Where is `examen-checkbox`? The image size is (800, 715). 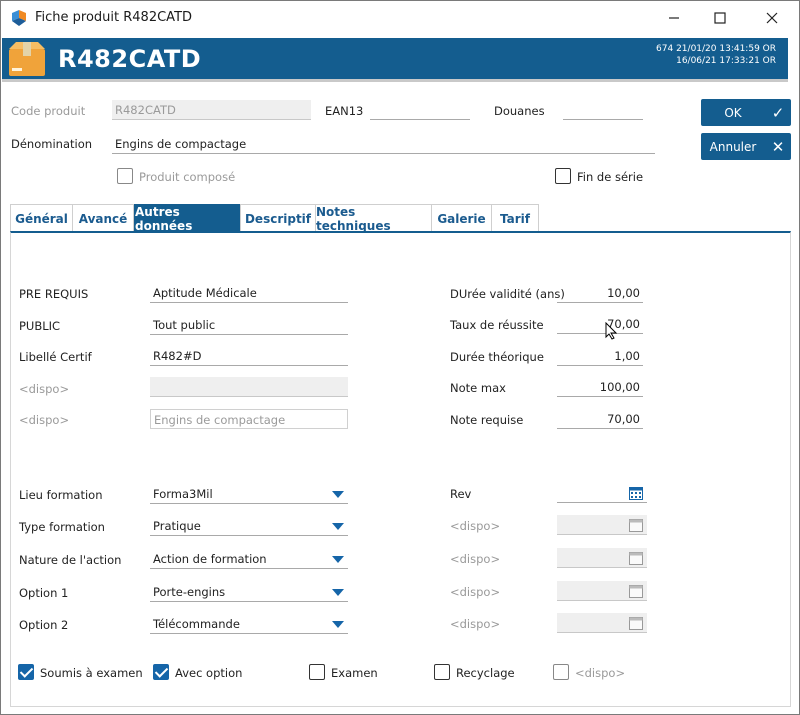 examen-checkbox is located at coordinates (317, 672).